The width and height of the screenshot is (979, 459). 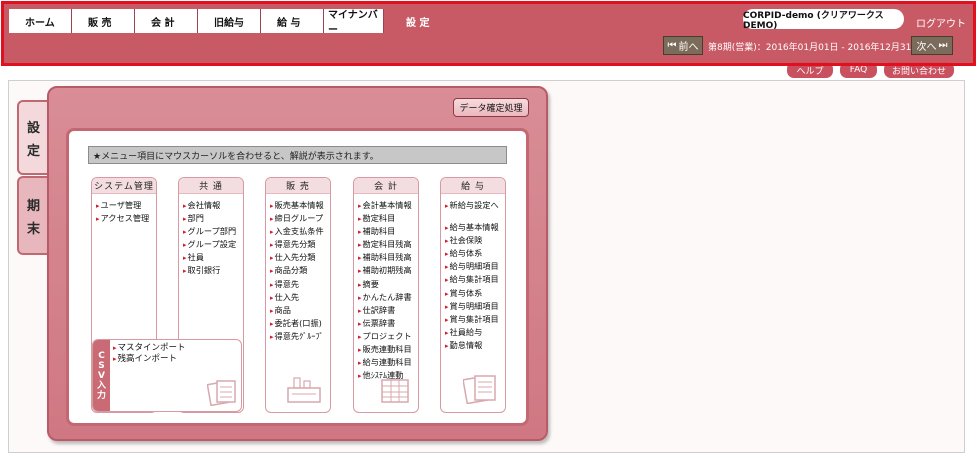 What do you see at coordinates (300, 244) in the screenshot?
I see `menu-customer-class: 得意先分類` at bounding box center [300, 244].